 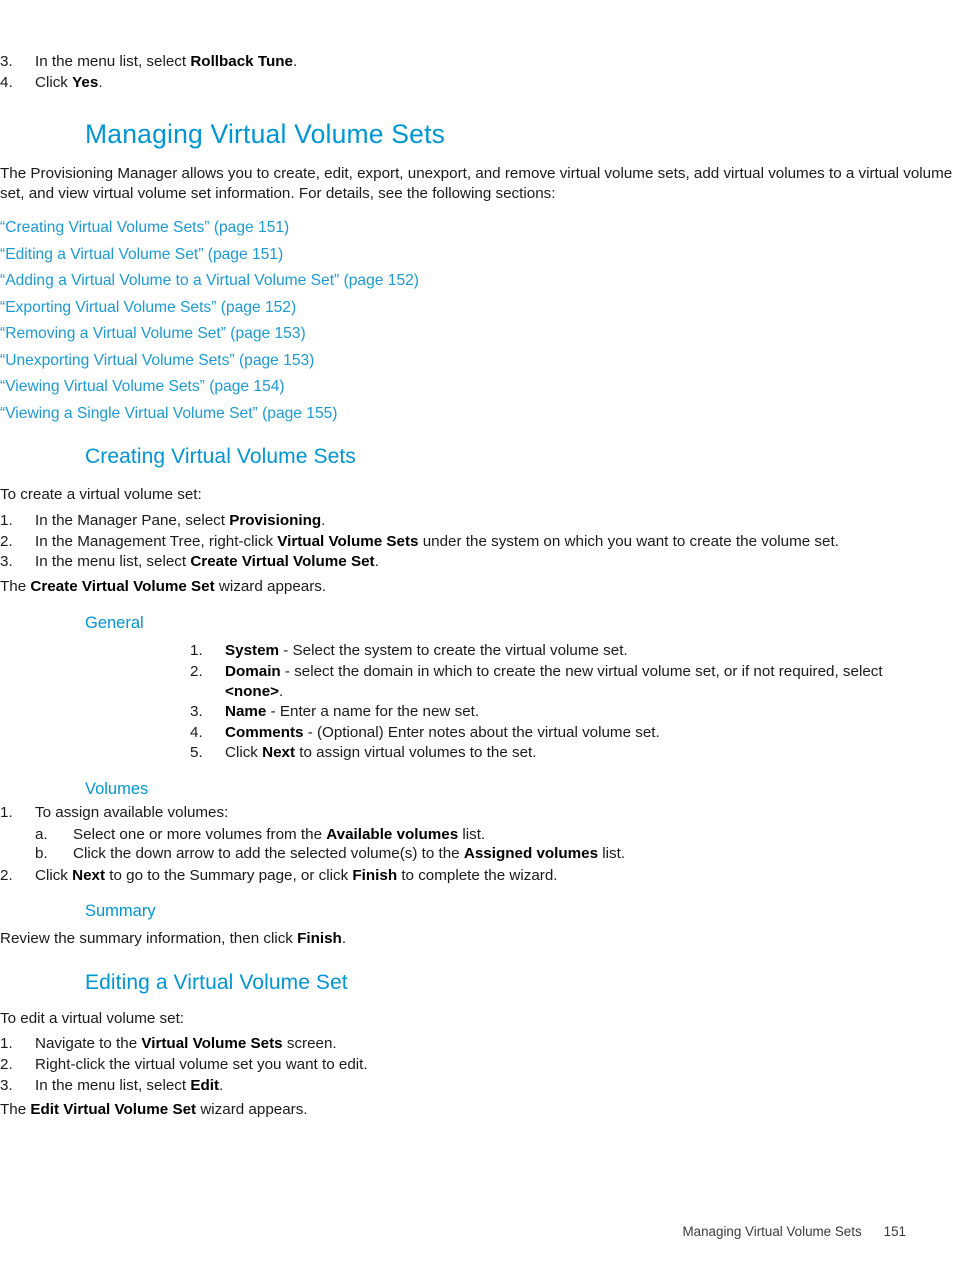 What do you see at coordinates (220, 457) in the screenshot?
I see `heading-creating-virtual-volume-sets: Creating Virtual Volume Sets` at bounding box center [220, 457].